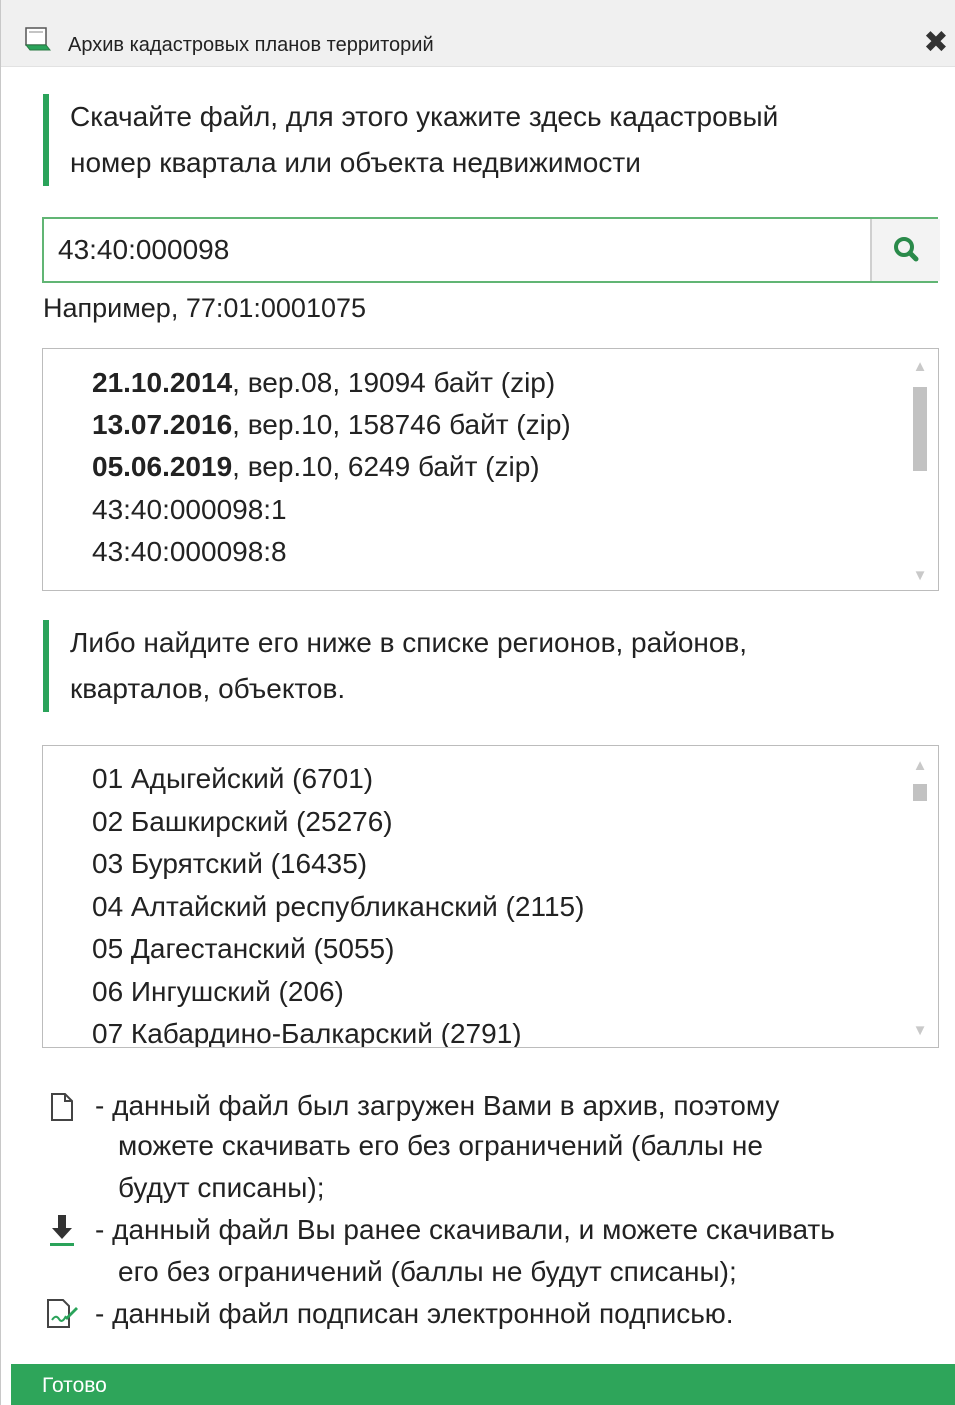 This screenshot has width=955, height=1405. I want to click on region-item: 04 Алтайский республиканский (2115), so click(338, 907).